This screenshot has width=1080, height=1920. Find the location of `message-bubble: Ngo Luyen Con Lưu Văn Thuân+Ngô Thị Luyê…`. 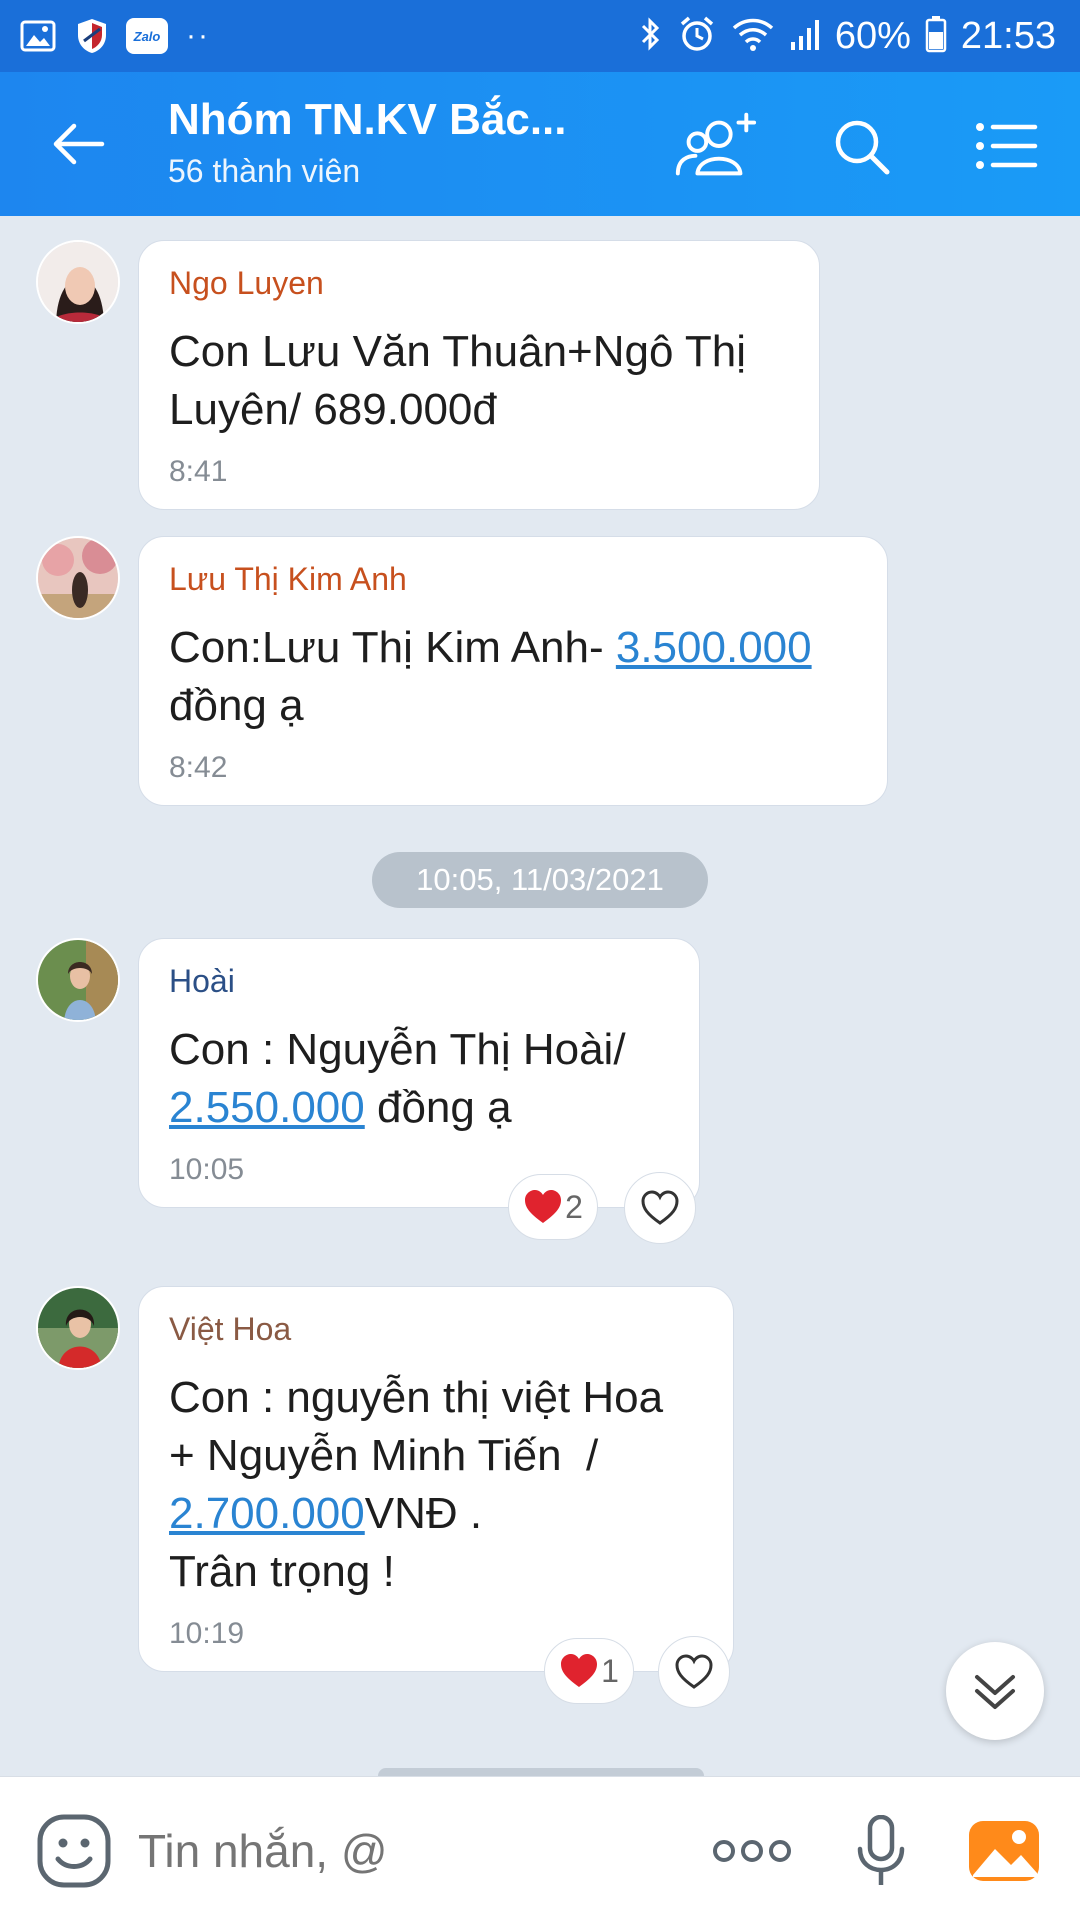

message-bubble: Ngo Luyen Con Lưu Văn Thuân+Ngô Thị Luyê… is located at coordinates (479, 375).